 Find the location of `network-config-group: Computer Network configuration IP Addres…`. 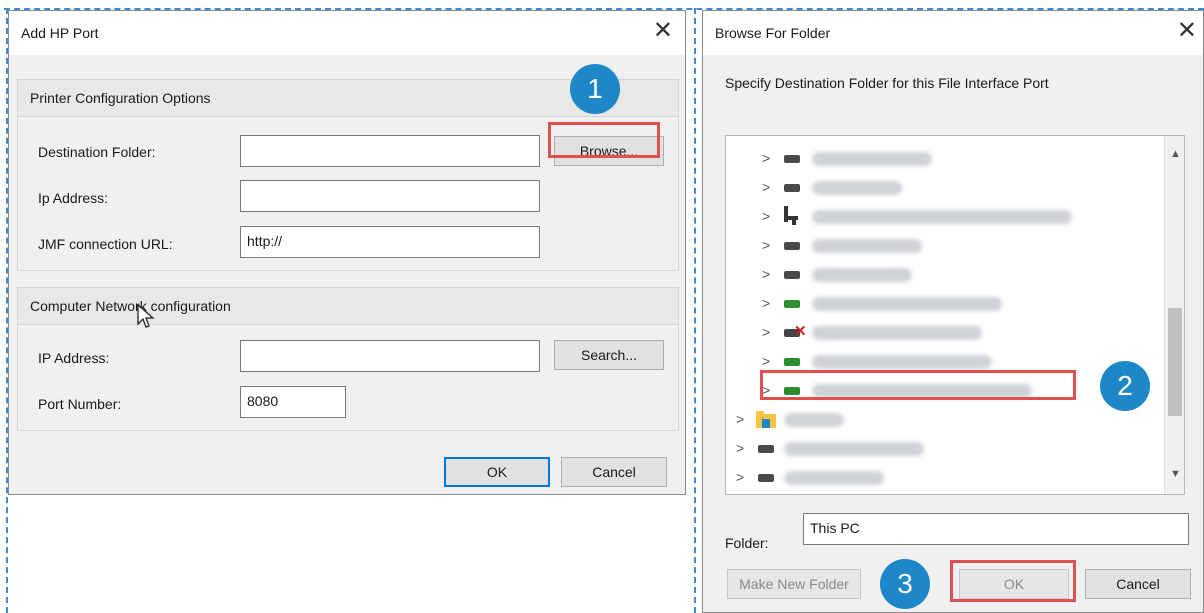

network-config-group: Computer Network configuration IP Addres… is located at coordinates (348, 359).